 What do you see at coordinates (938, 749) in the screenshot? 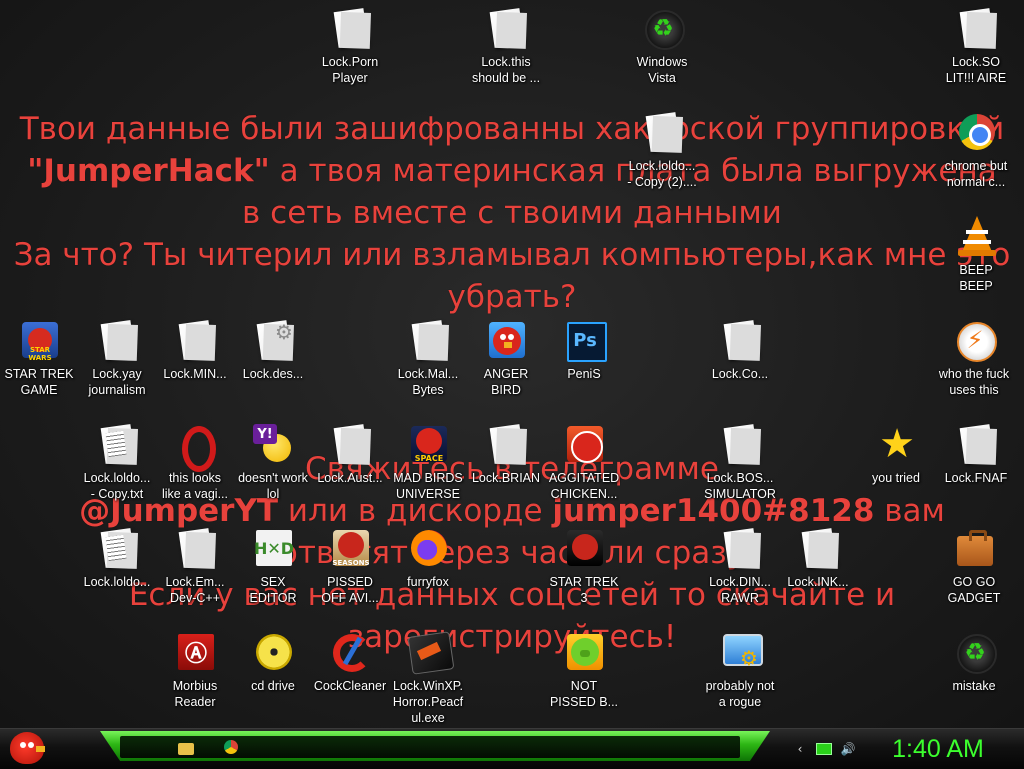
I see `taskbar-clock: 1:40 AM` at bounding box center [938, 749].